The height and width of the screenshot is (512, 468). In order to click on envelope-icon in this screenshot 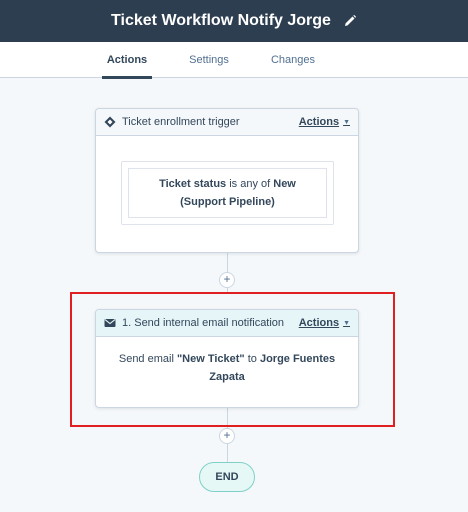, I will do `click(110, 323)`.